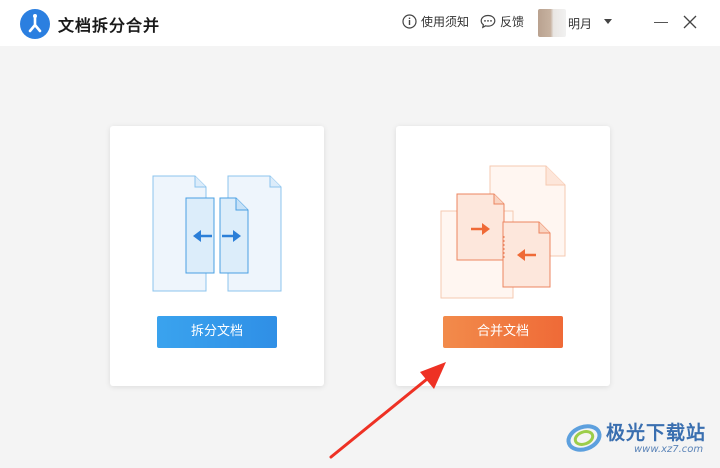  I want to click on watermark: 极光下载站 www.xz7.com, so click(641, 435).